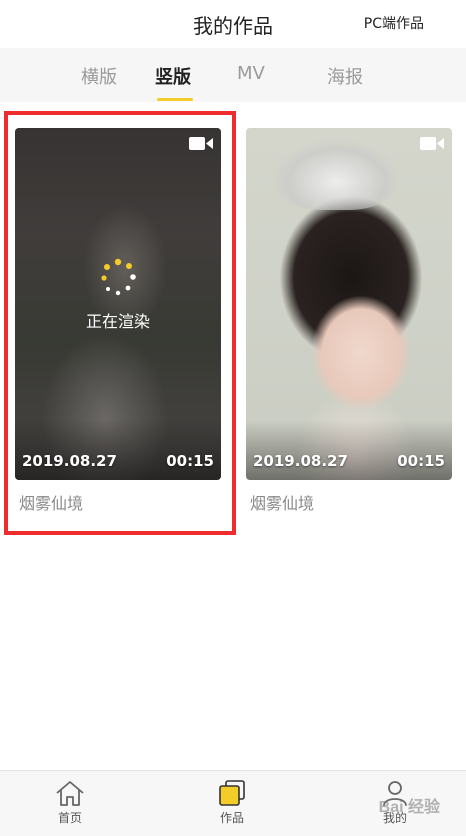 The height and width of the screenshot is (836, 466). Describe the element at coordinates (232, 793) in the screenshot. I see `works-icon` at that location.